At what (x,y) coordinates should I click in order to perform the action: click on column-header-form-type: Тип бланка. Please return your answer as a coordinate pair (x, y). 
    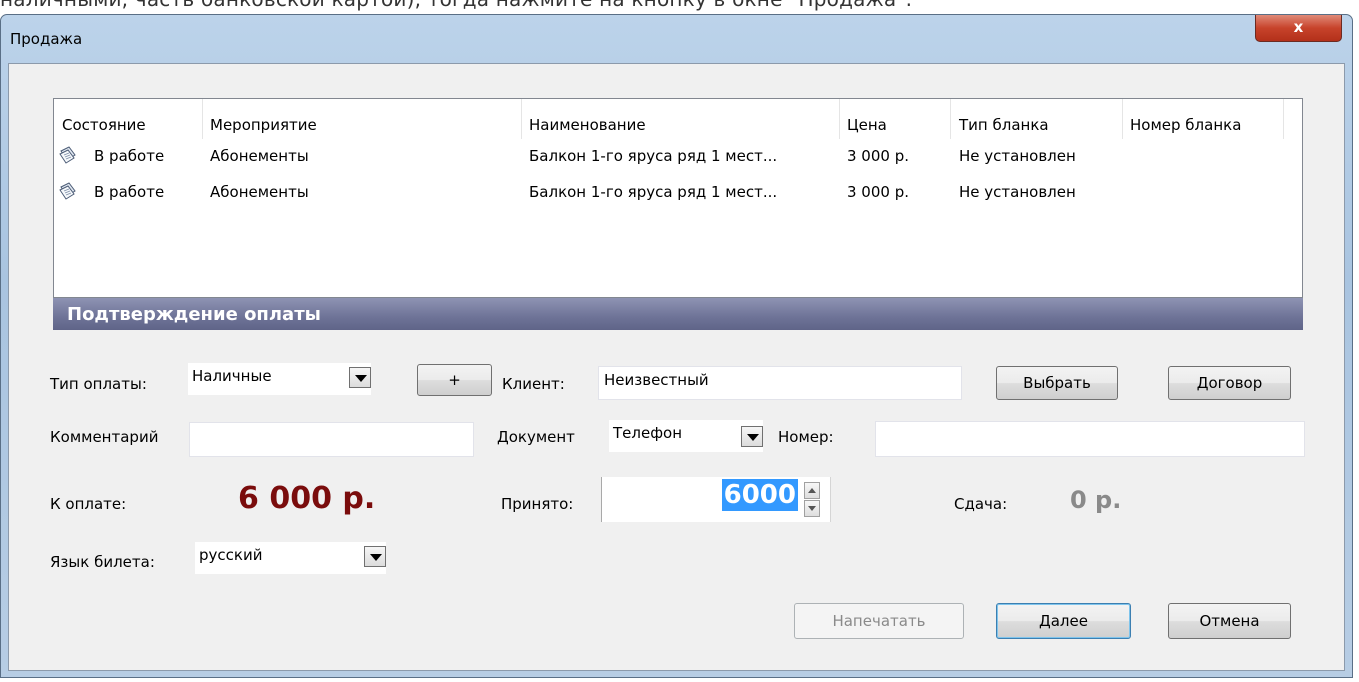
    Looking at the image, I should click on (1004, 125).